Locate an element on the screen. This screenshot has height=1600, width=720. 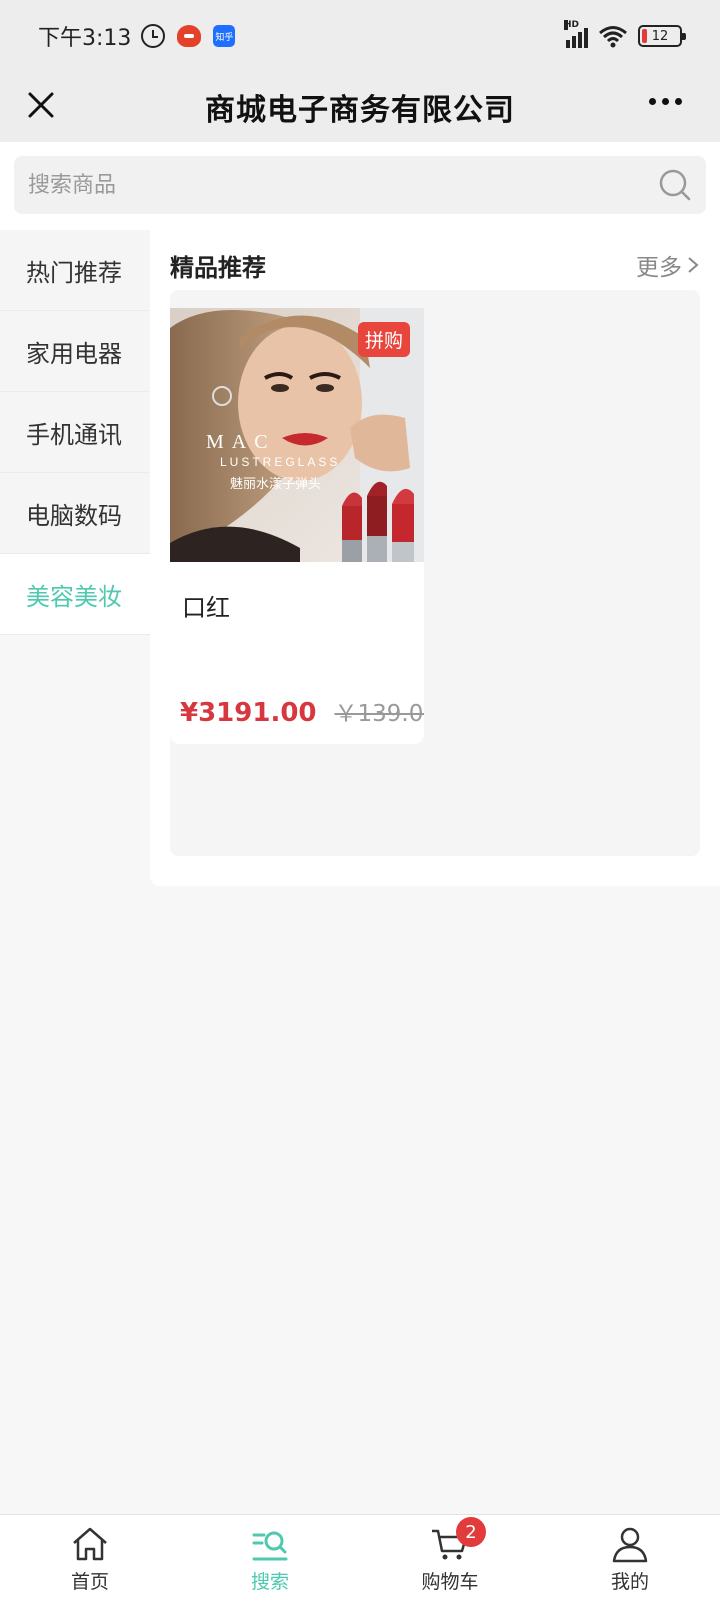
more-options-icon is located at coordinates (665, 101).